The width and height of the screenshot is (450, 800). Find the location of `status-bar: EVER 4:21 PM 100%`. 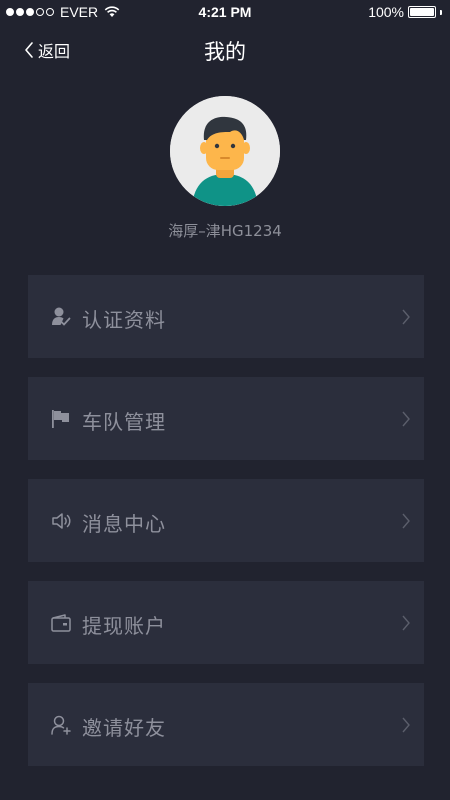

status-bar: EVER 4:21 PM 100% is located at coordinates (225, 12).